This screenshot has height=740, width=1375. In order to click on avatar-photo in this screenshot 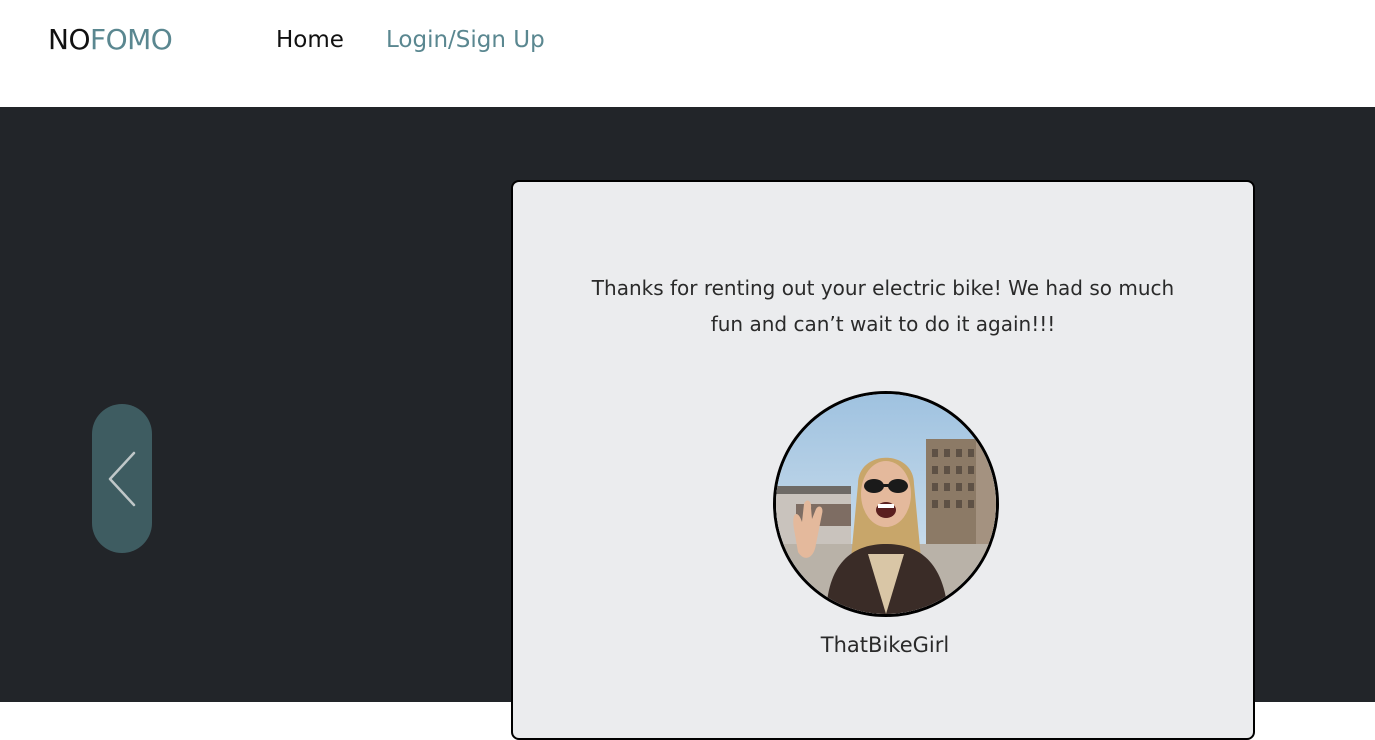, I will do `click(886, 504)`.